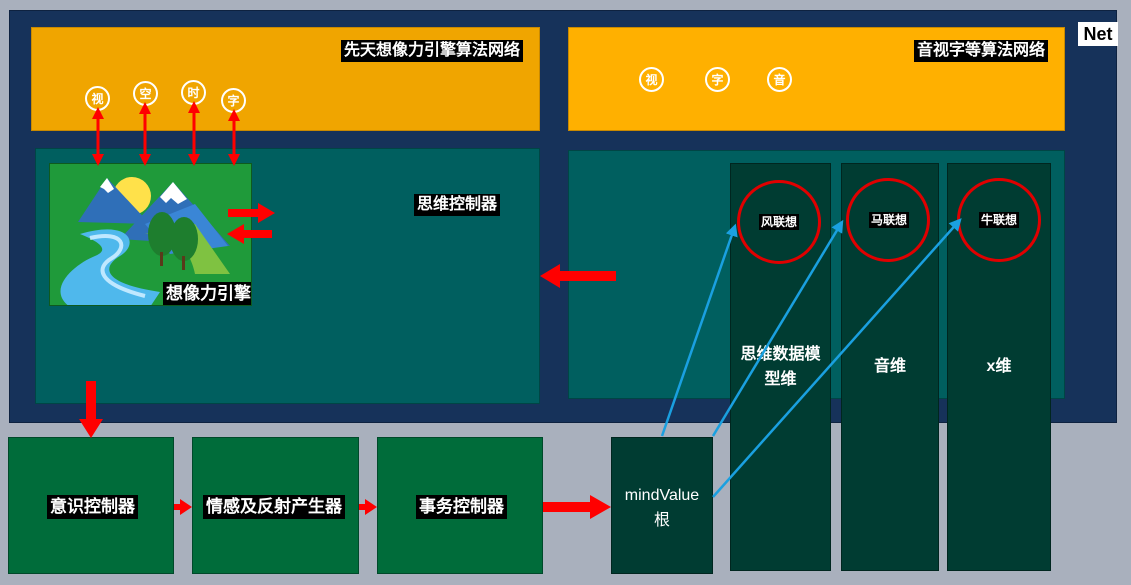  What do you see at coordinates (980, 51) in the screenshot?
I see `av-network-title: 音视字等算法网络` at bounding box center [980, 51].